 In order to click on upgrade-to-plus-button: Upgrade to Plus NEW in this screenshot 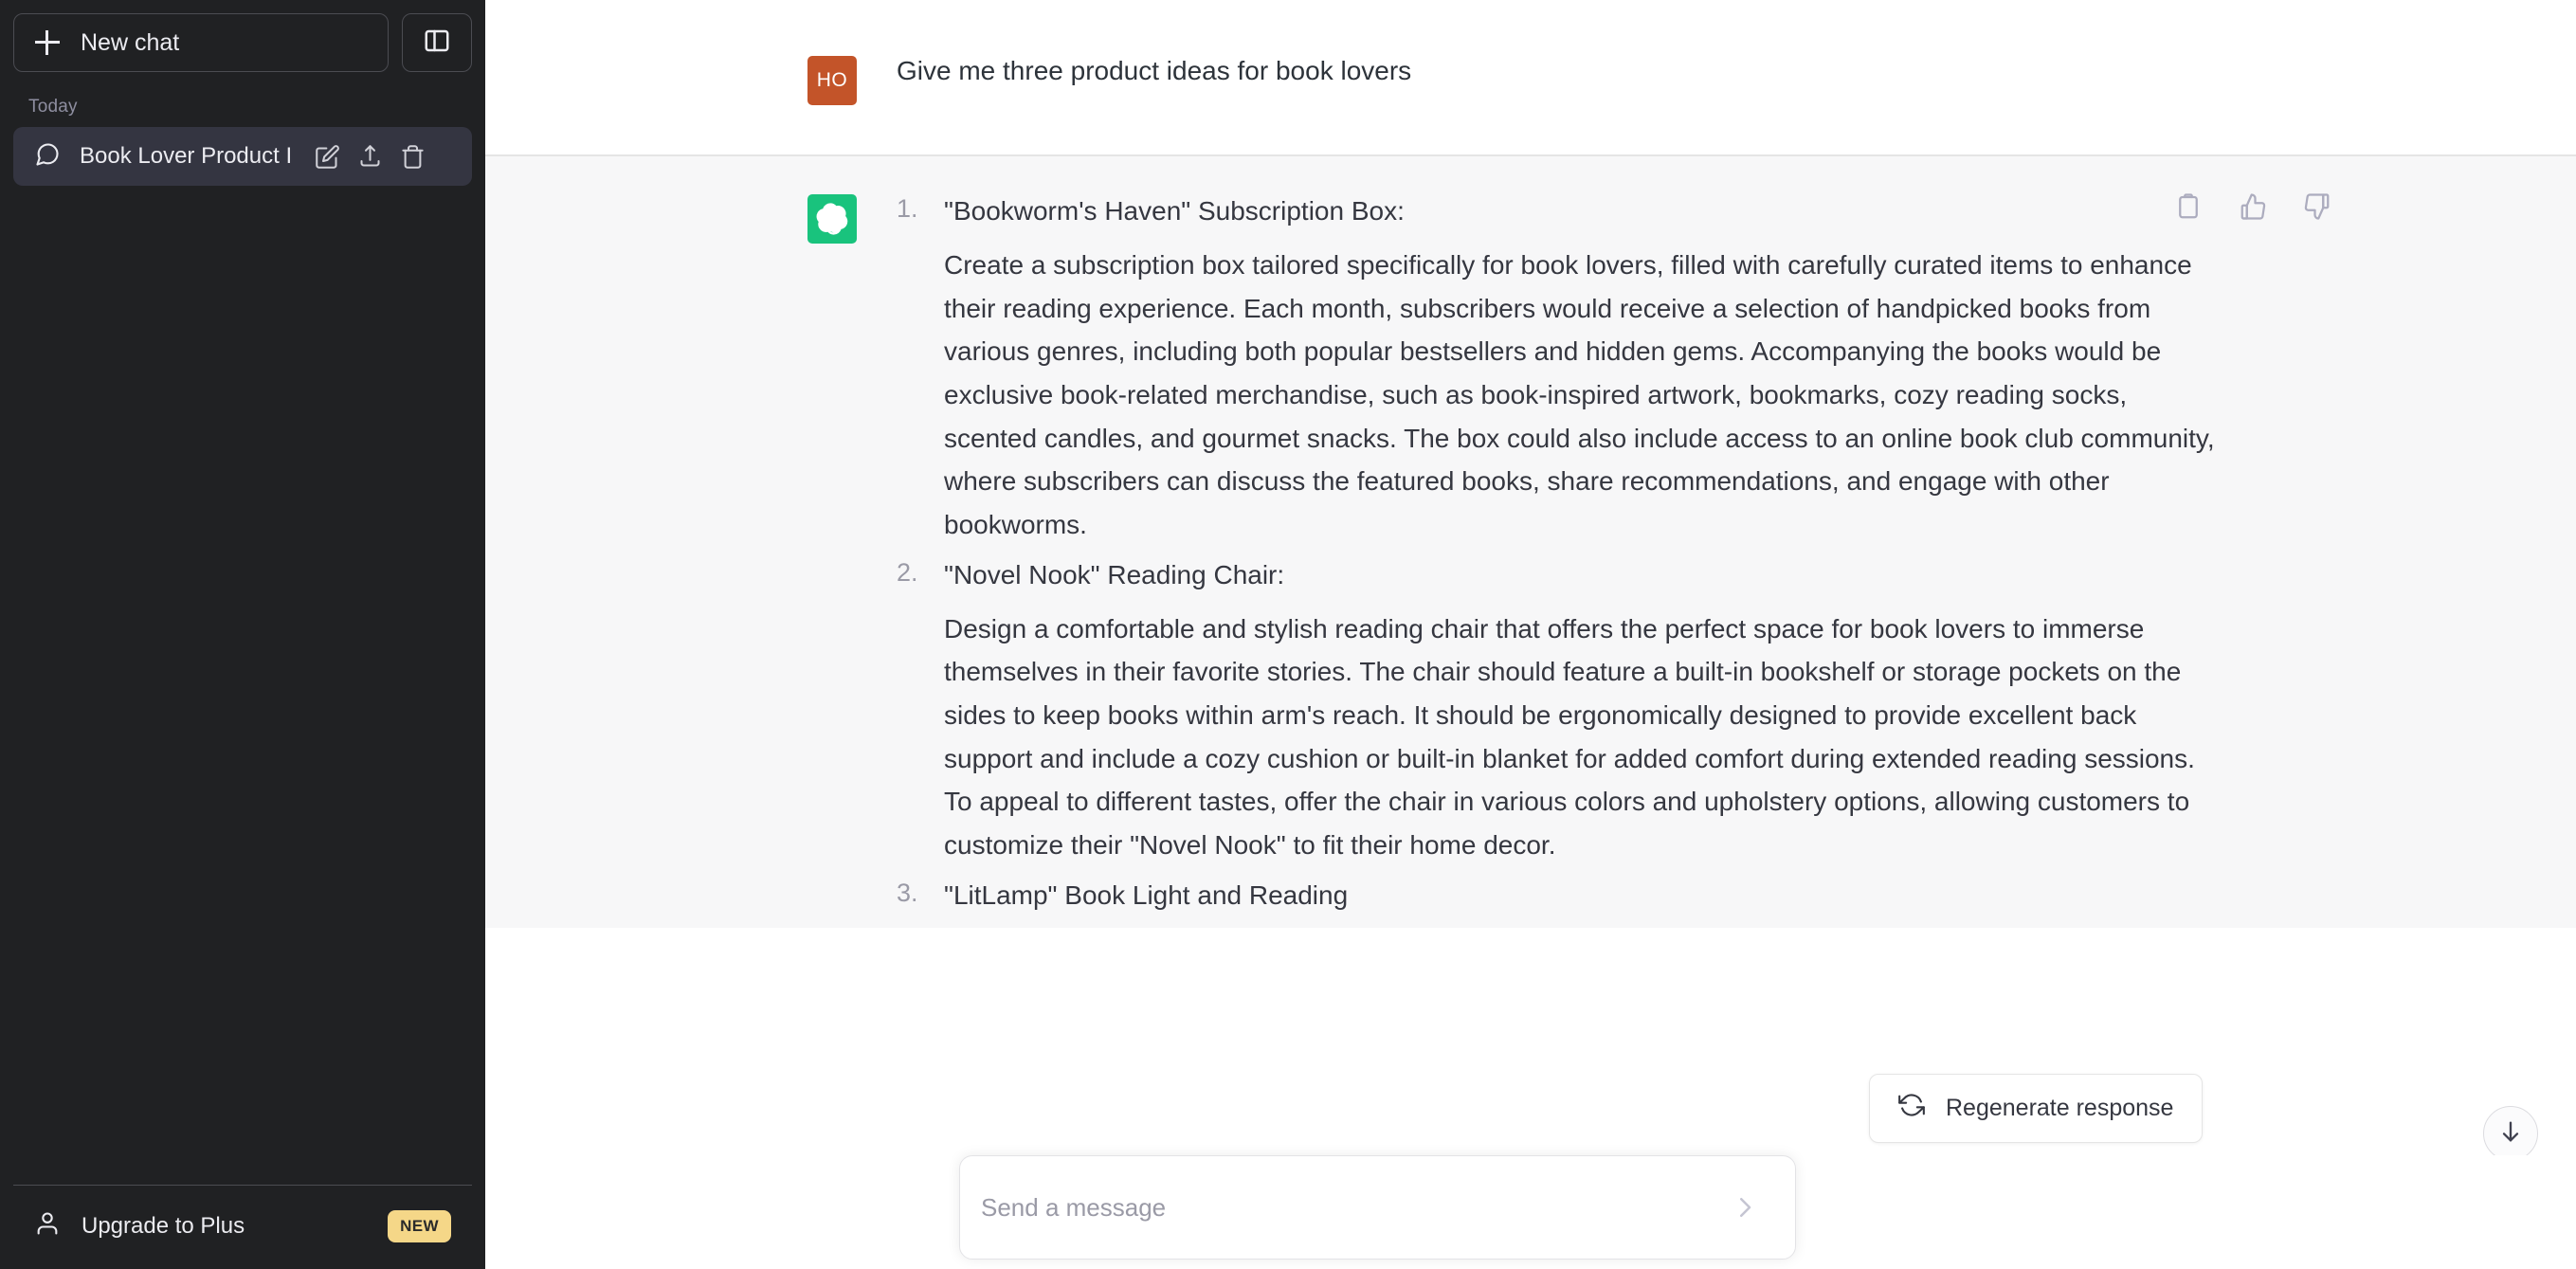, I will do `click(242, 1227)`.